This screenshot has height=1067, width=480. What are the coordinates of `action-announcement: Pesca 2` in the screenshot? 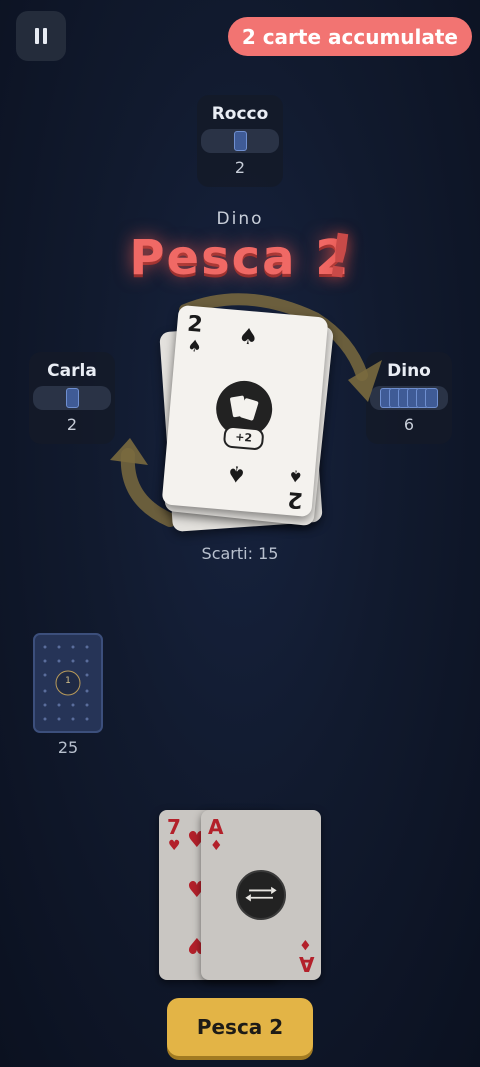 It's located at (240, 258).